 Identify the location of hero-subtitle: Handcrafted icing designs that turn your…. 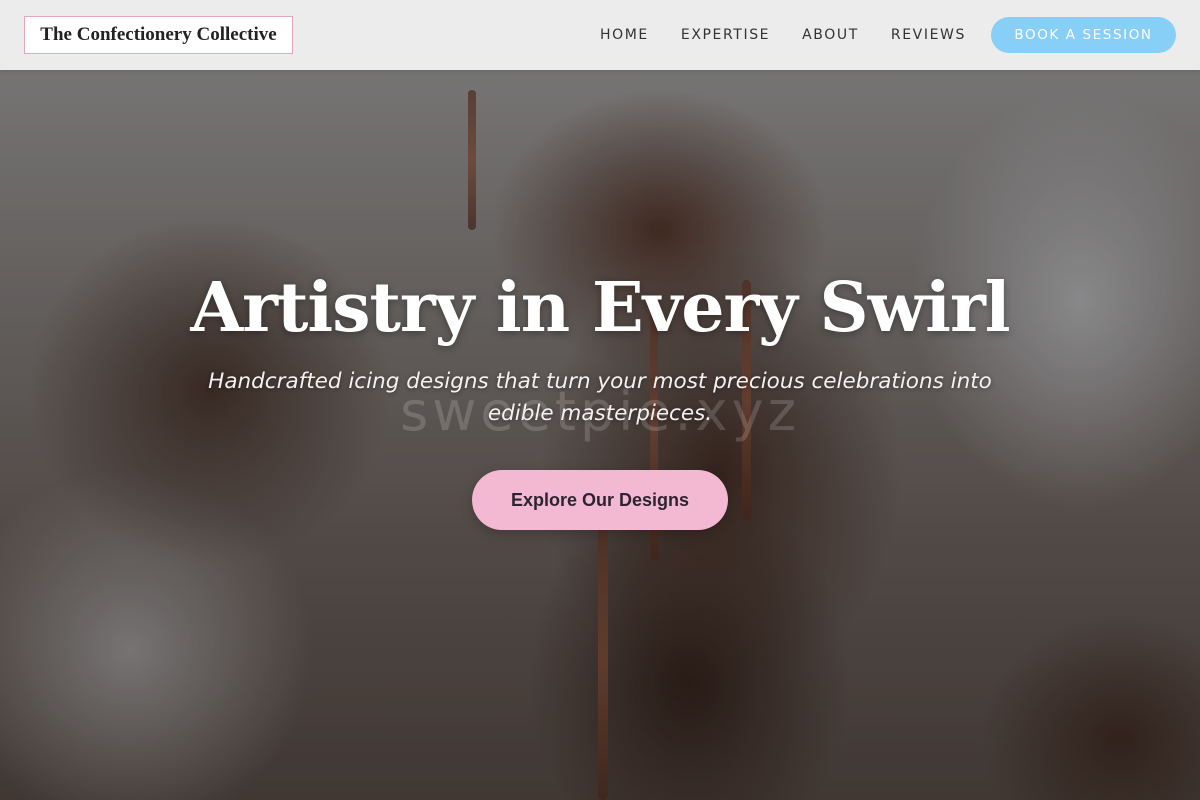
(600, 397).